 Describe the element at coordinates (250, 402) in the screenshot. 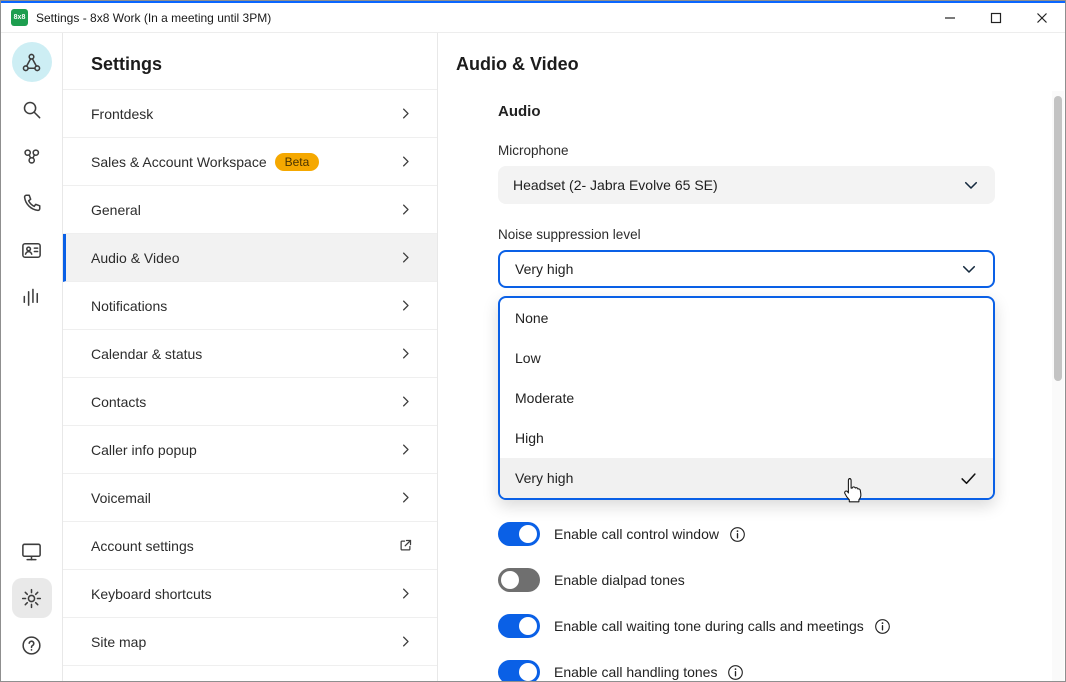

I see `sidebar-item-contacts: Contacts` at that location.